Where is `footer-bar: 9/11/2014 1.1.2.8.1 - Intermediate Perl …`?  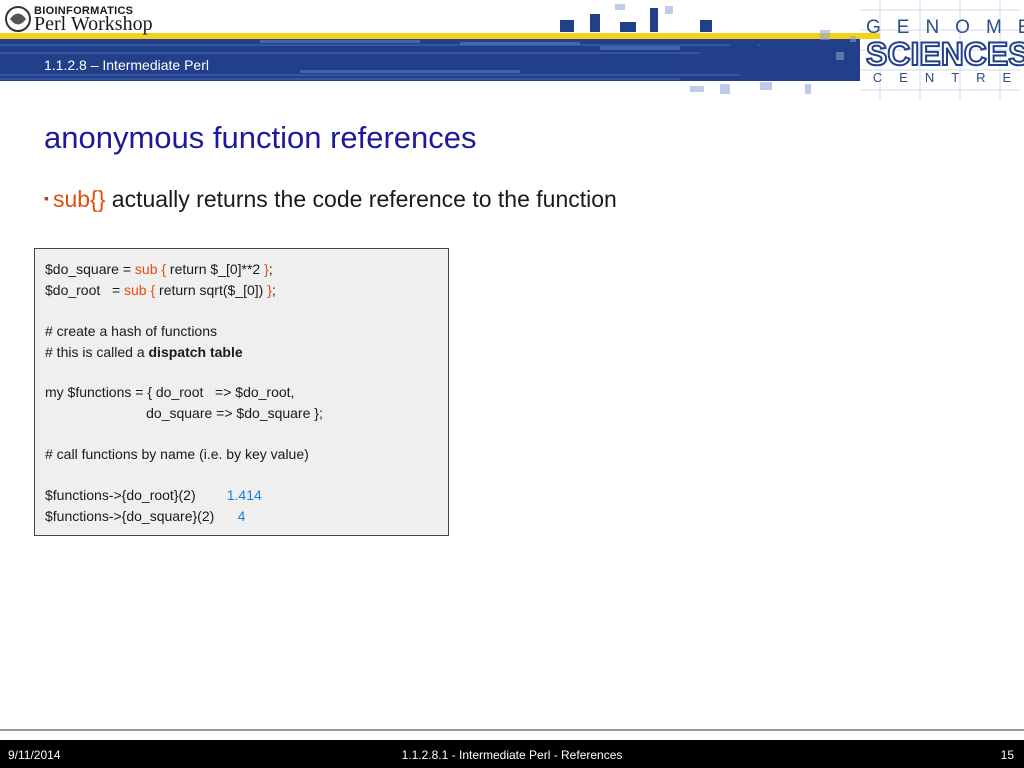 footer-bar: 9/11/2014 1.1.2.8.1 - Intermediate Perl … is located at coordinates (512, 754).